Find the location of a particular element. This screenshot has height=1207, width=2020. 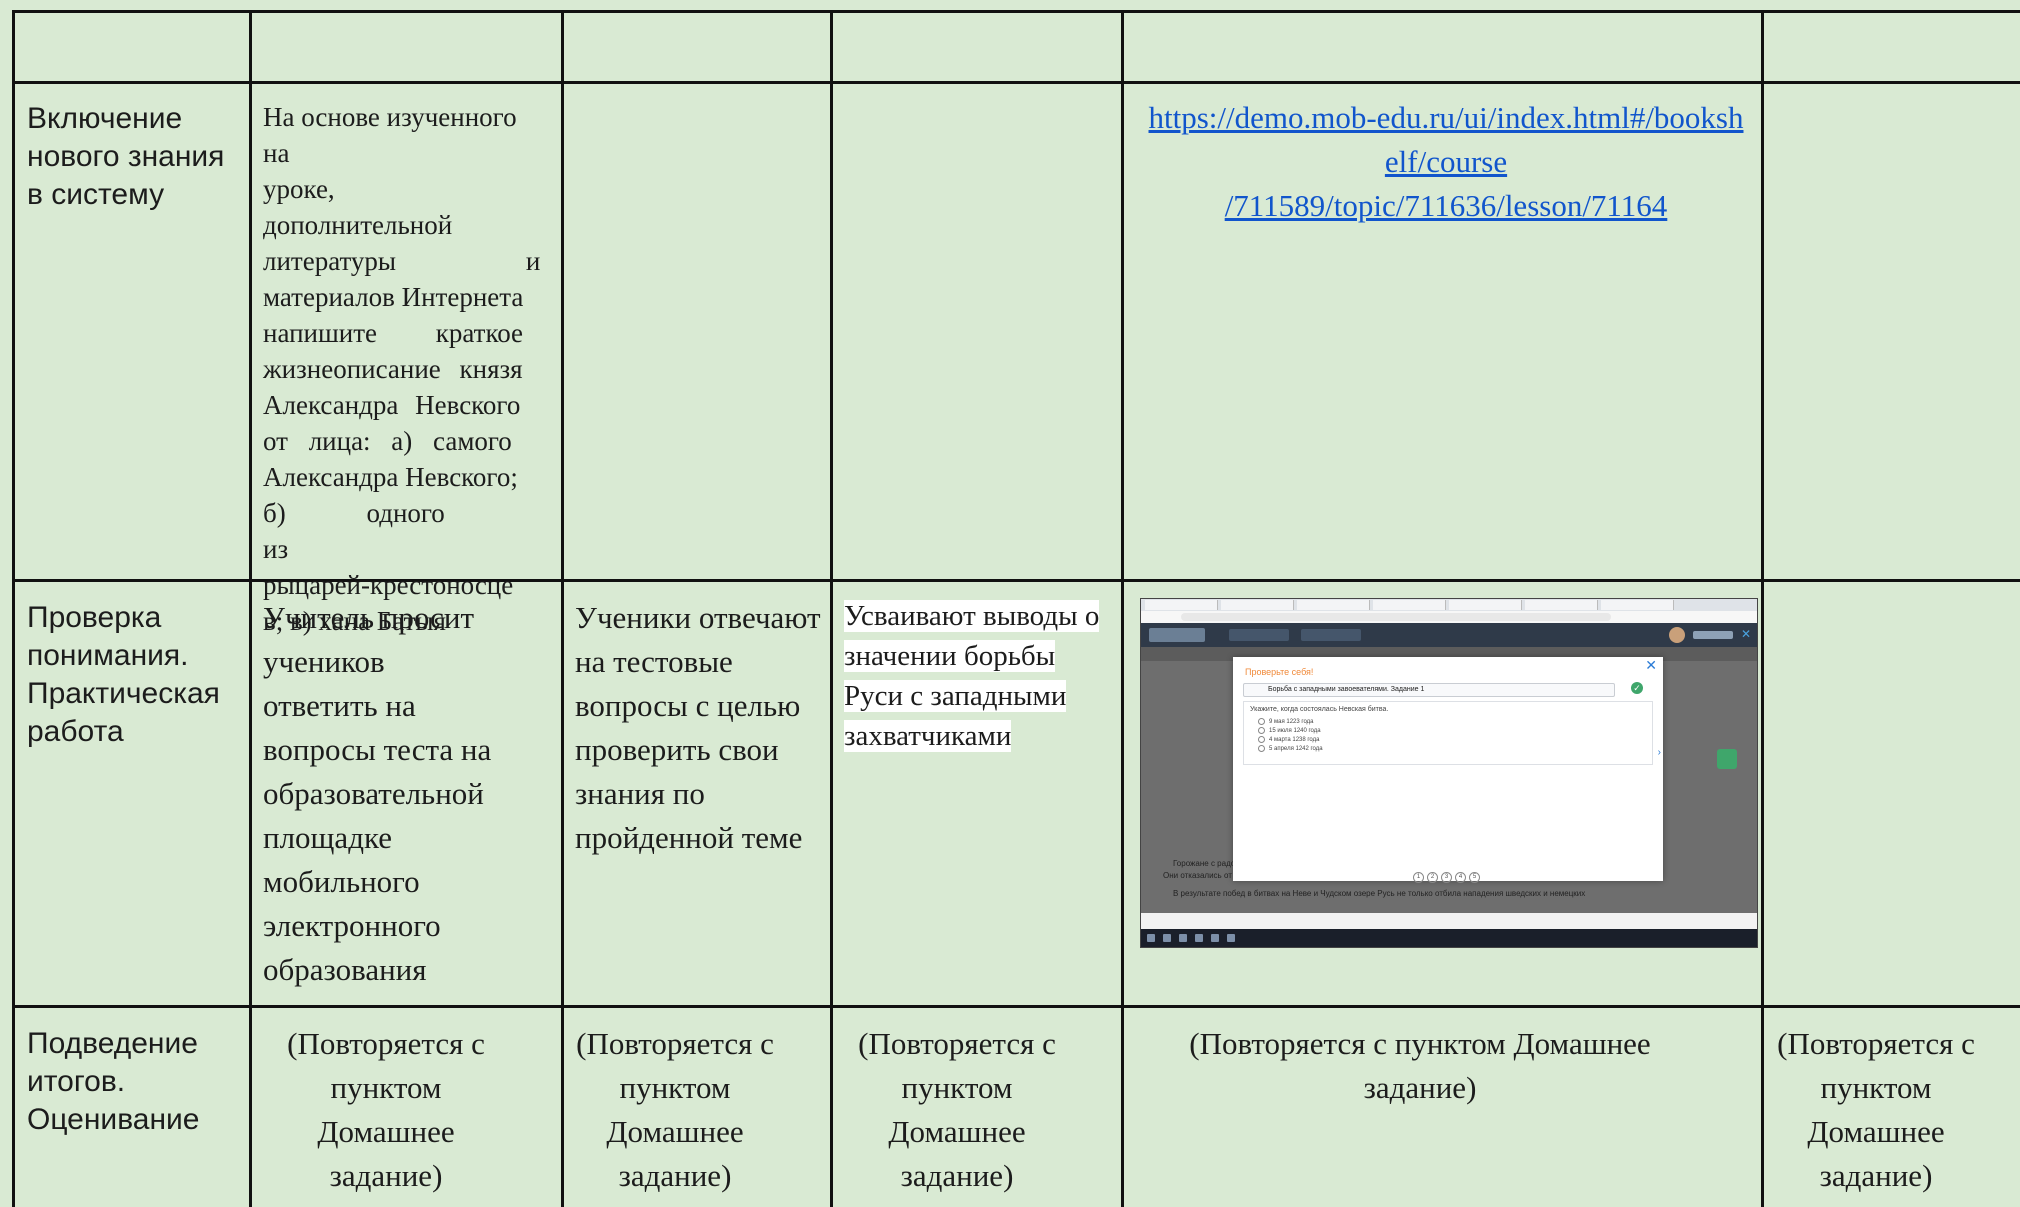

text-line: захватчиками is located at coordinates (928, 736).